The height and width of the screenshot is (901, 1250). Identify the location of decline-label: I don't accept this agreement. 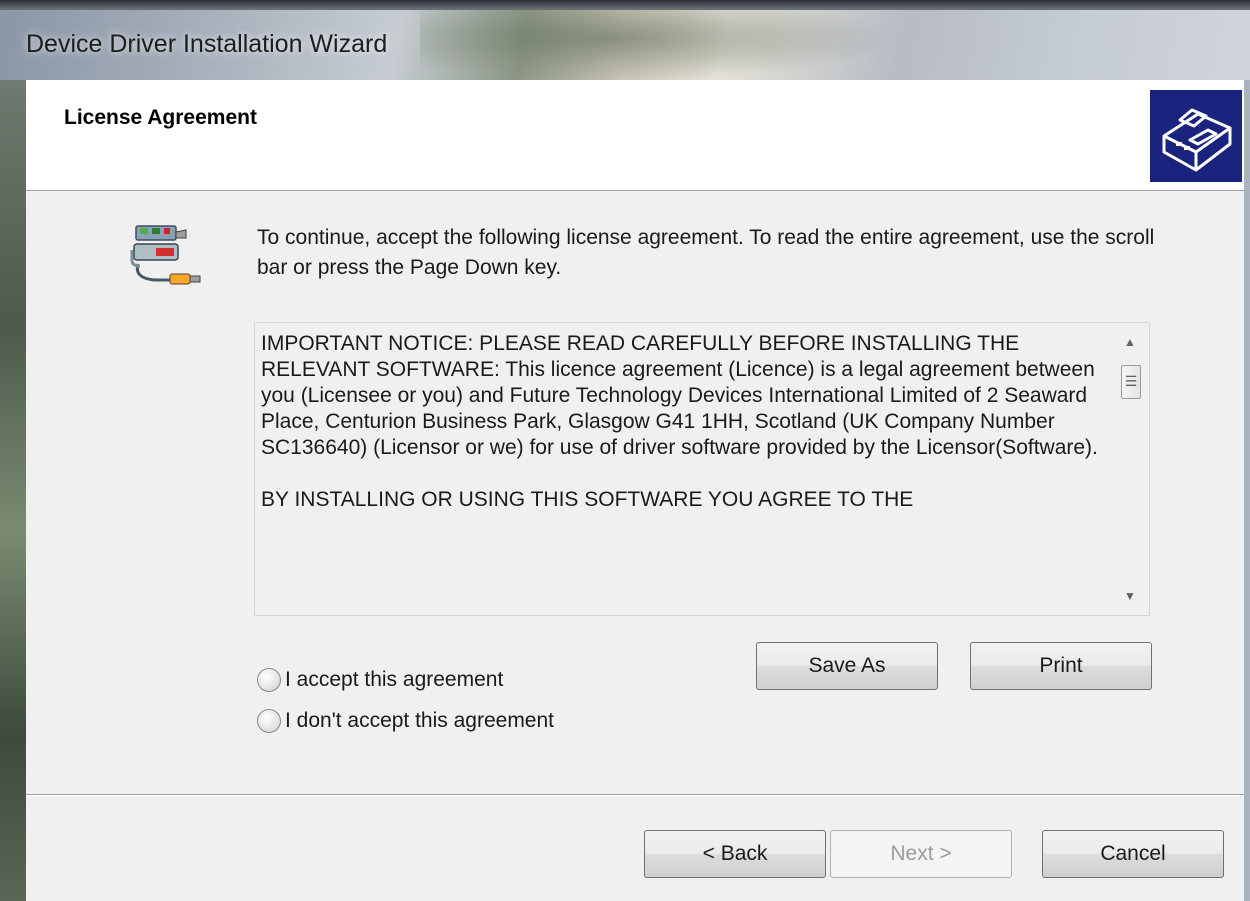
(420, 720).